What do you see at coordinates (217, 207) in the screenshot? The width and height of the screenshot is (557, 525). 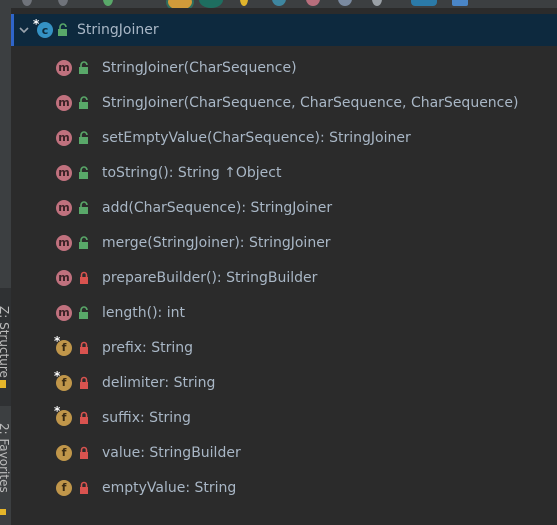 I see `method-label: add(CharSequence): StringJoiner` at bounding box center [217, 207].